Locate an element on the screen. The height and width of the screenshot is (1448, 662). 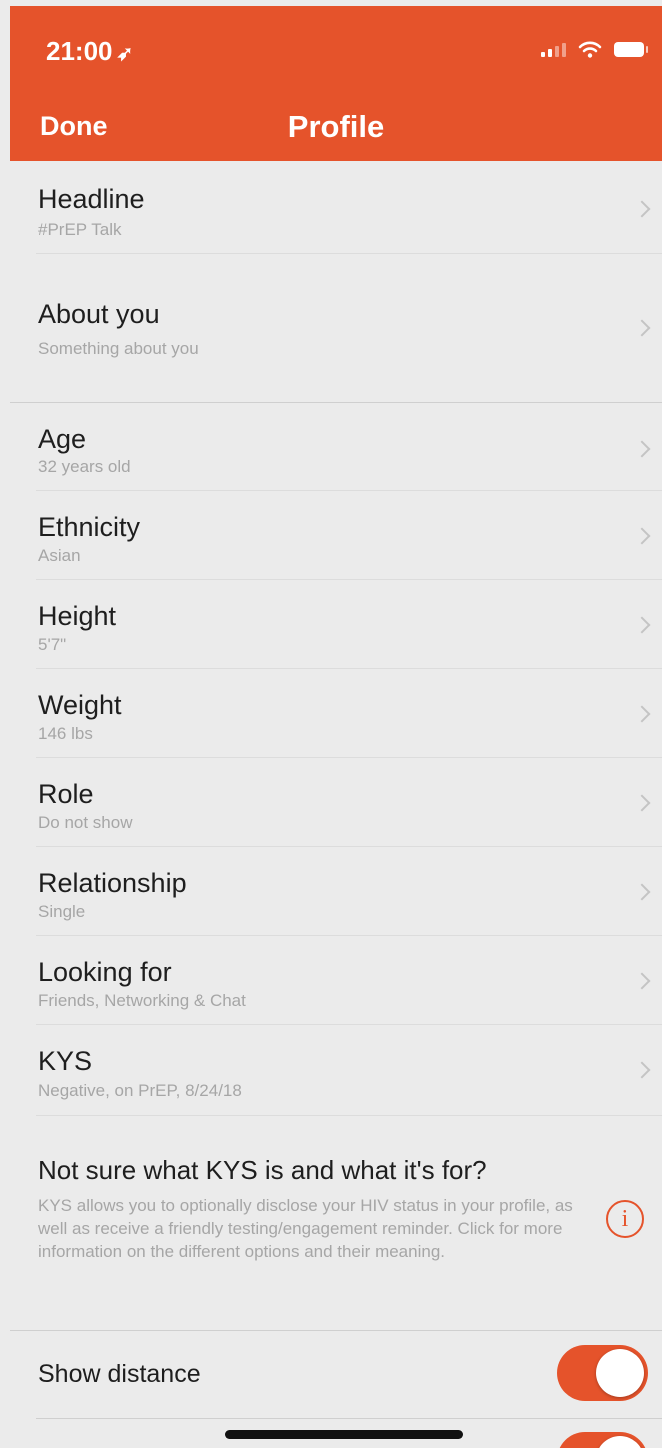
row-value: 5'7" is located at coordinates (52, 644).